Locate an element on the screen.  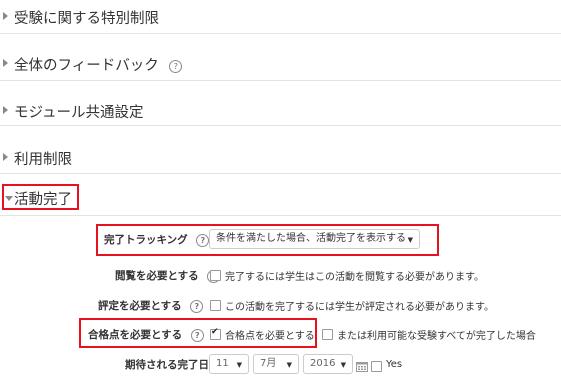
section-common-module-settings: モジュール共通設定 is located at coordinates (280, 113).